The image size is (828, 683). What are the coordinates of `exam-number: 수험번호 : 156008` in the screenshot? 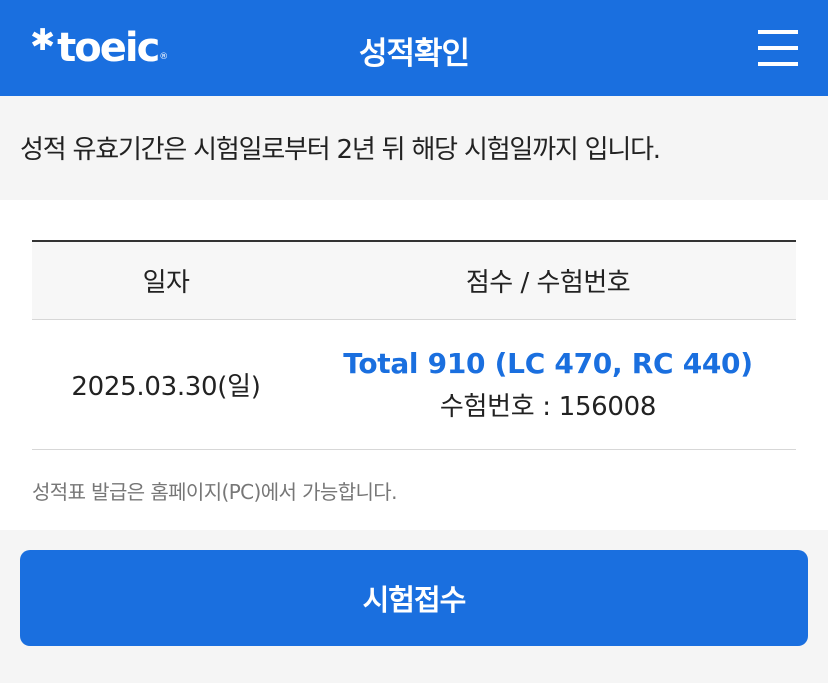 It's located at (548, 406).